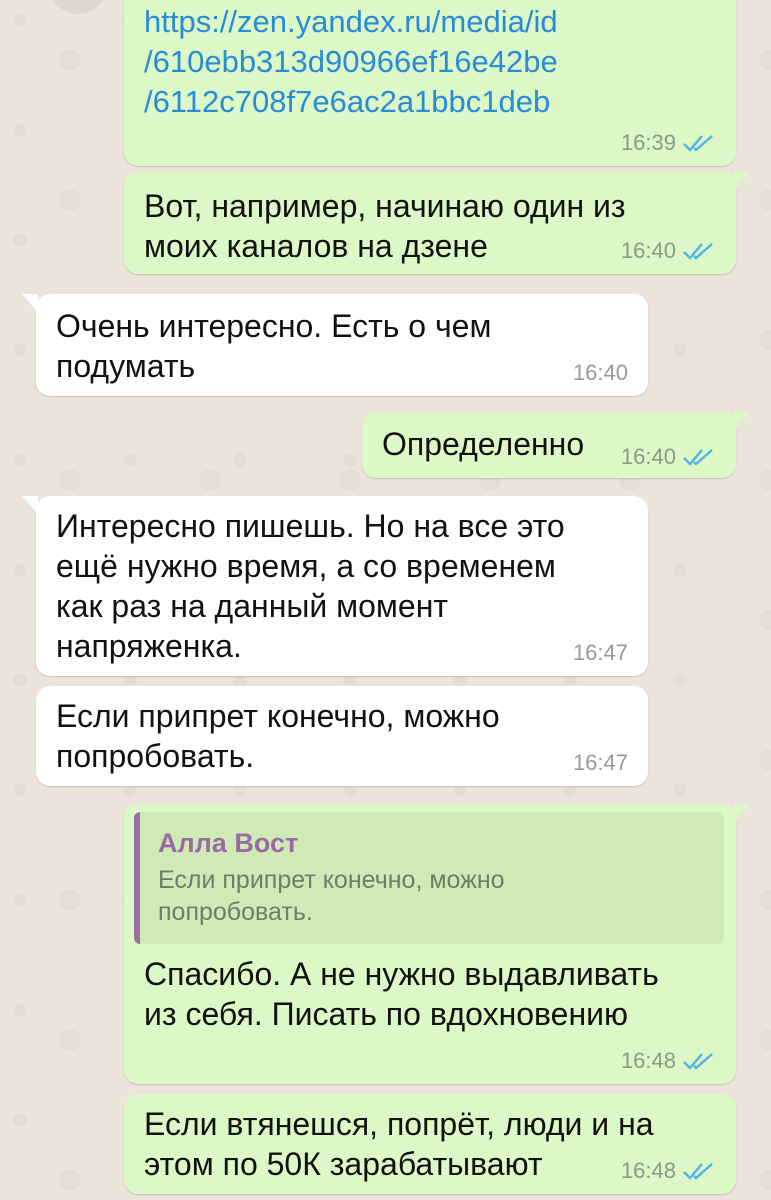  What do you see at coordinates (274, 346) in the screenshot?
I see `message-text: Очень интересно. Есть о чем подумать` at bounding box center [274, 346].